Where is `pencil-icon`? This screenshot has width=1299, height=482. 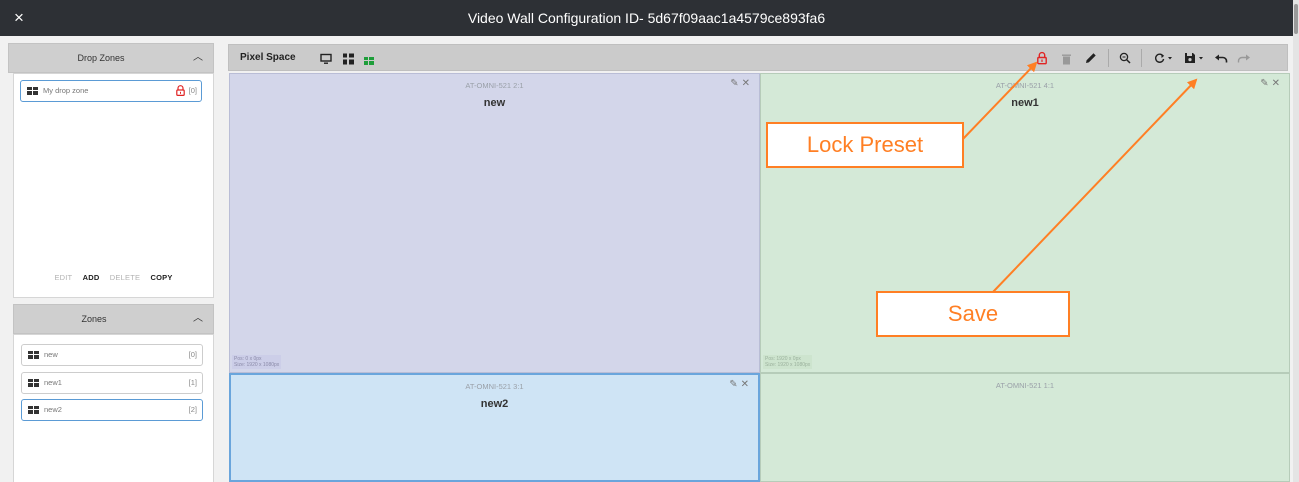 pencil-icon is located at coordinates (1091, 58).